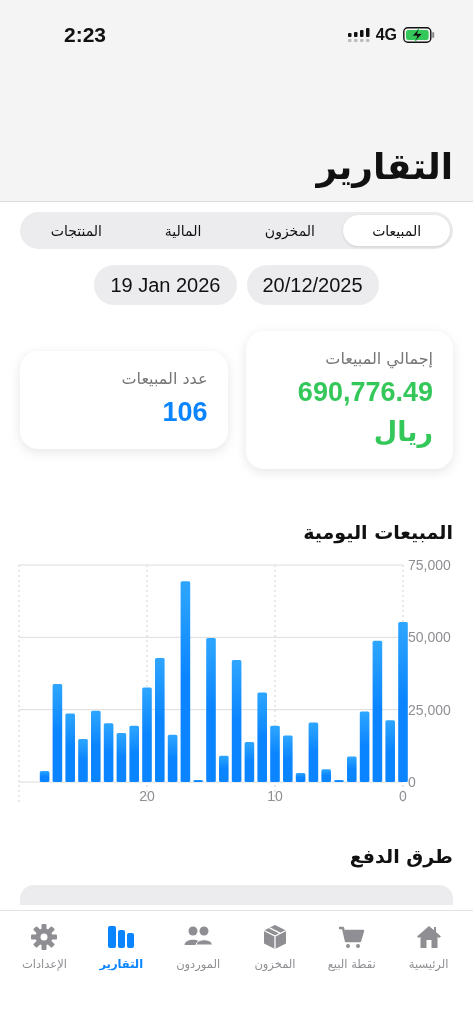 The image size is (473, 1024). What do you see at coordinates (290, 230) in the screenshot?
I see `segment-tab: المخزون` at bounding box center [290, 230].